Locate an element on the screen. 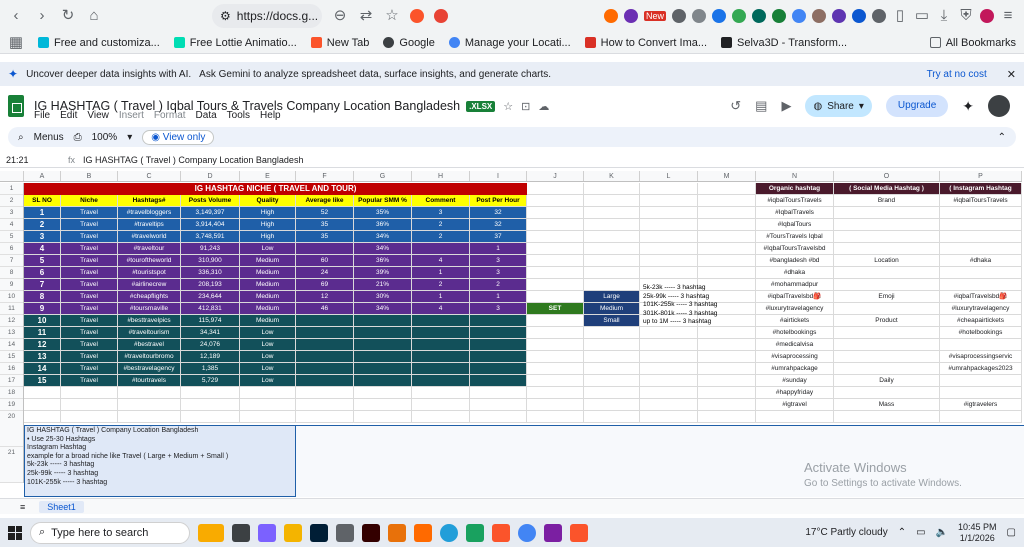 This screenshot has height=547, width=1024. cell: #visaprocessingservic is located at coordinates (981, 357).